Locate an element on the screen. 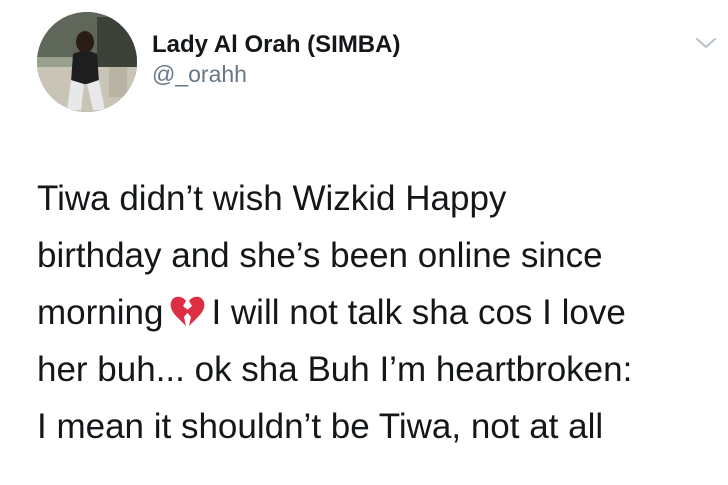 The width and height of the screenshot is (728, 485). tweet-line-segment: morning is located at coordinates (100, 312).